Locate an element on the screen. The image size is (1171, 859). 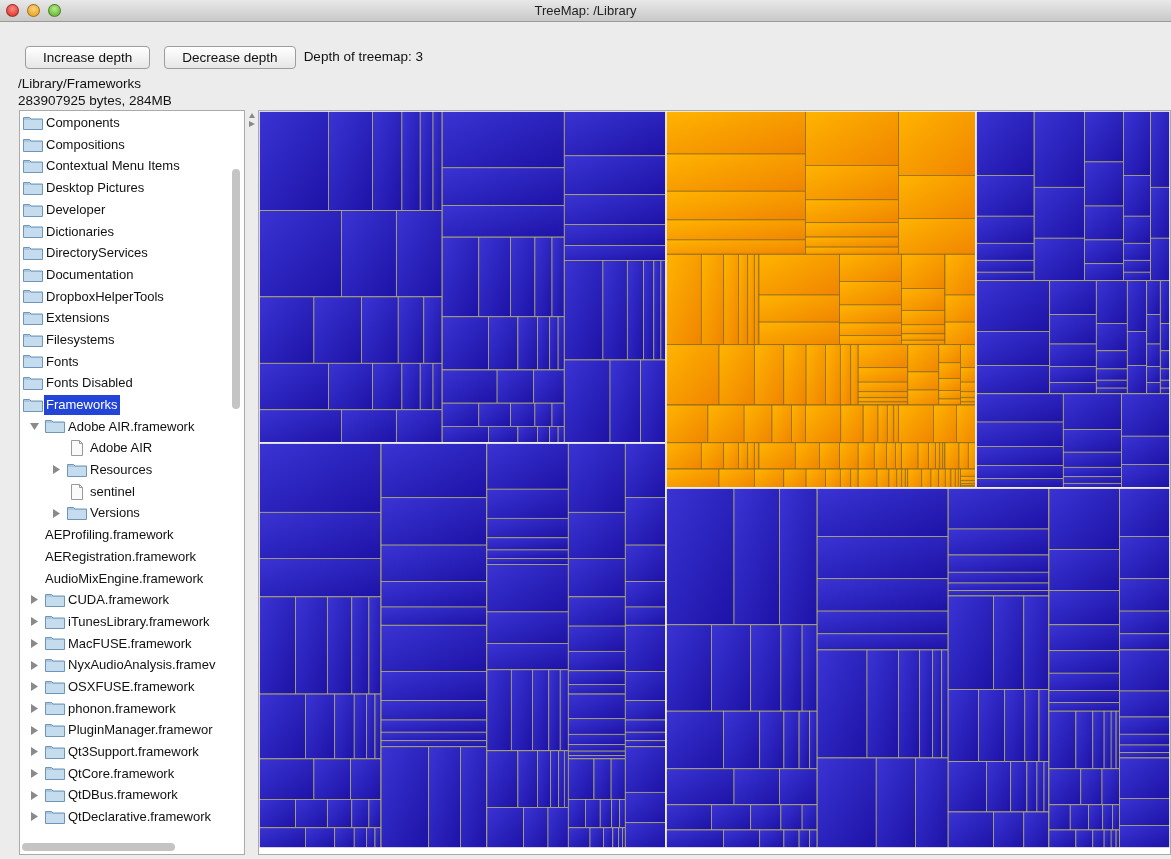
tree-item: Developer is located at coordinates (76, 209).